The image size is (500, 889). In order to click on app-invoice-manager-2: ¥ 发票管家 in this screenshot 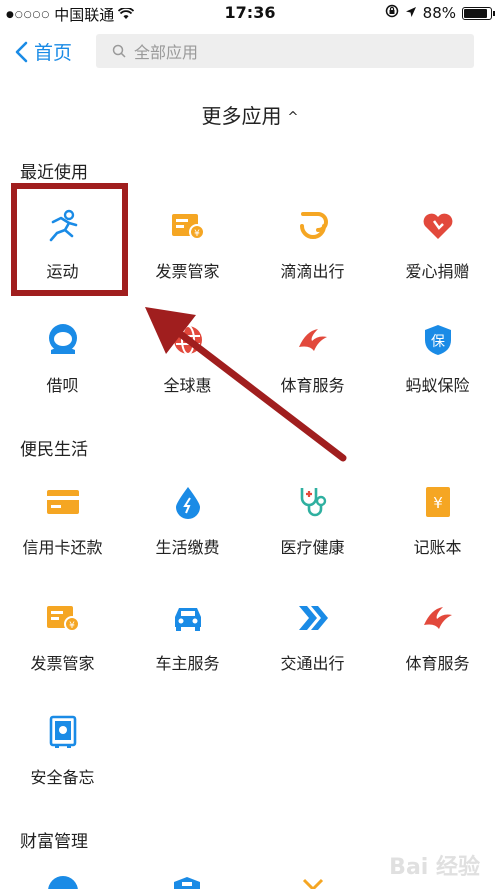, I will do `click(62, 655)`.